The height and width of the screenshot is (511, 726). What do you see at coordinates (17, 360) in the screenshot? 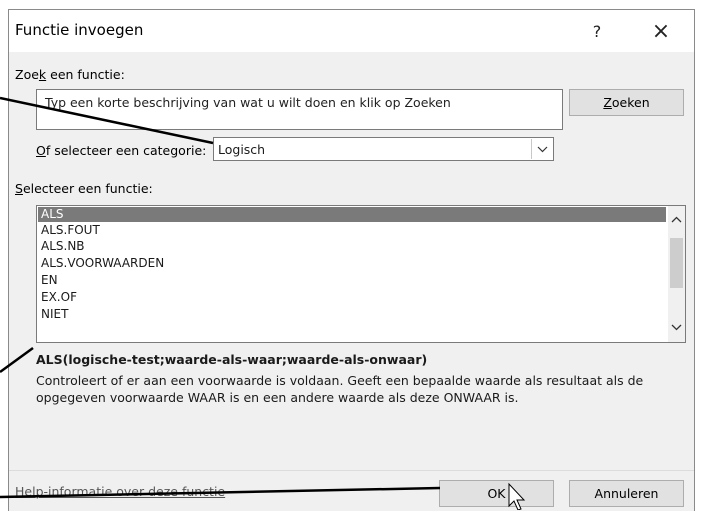
I see `callout-line-signature` at bounding box center [17, 360].